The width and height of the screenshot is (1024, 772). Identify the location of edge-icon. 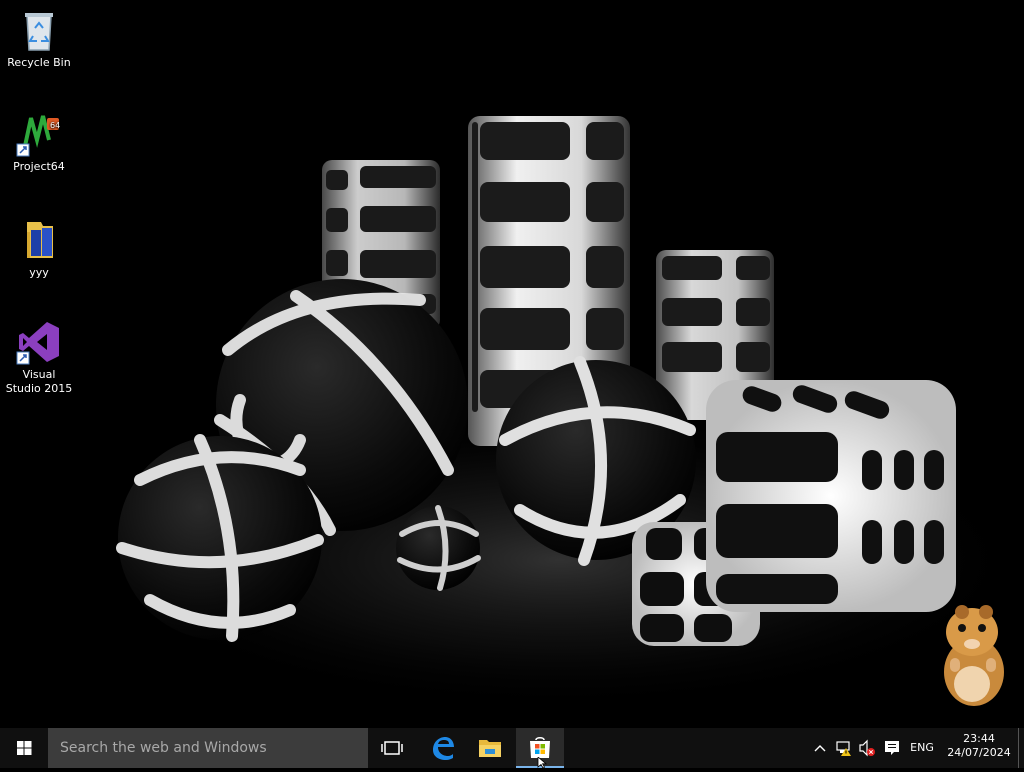
(443, 748).